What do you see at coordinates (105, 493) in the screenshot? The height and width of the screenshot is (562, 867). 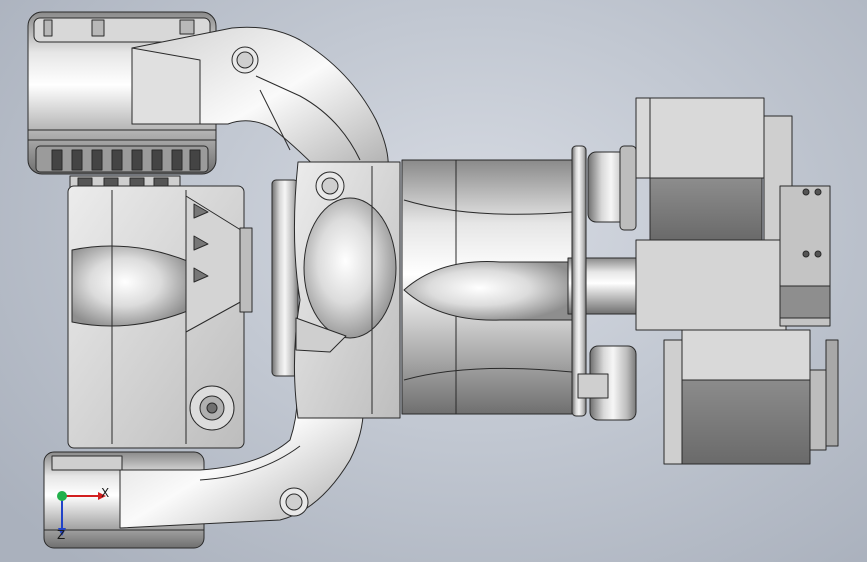 I see `x-axis-label: X` at bounding box center [105, 493].